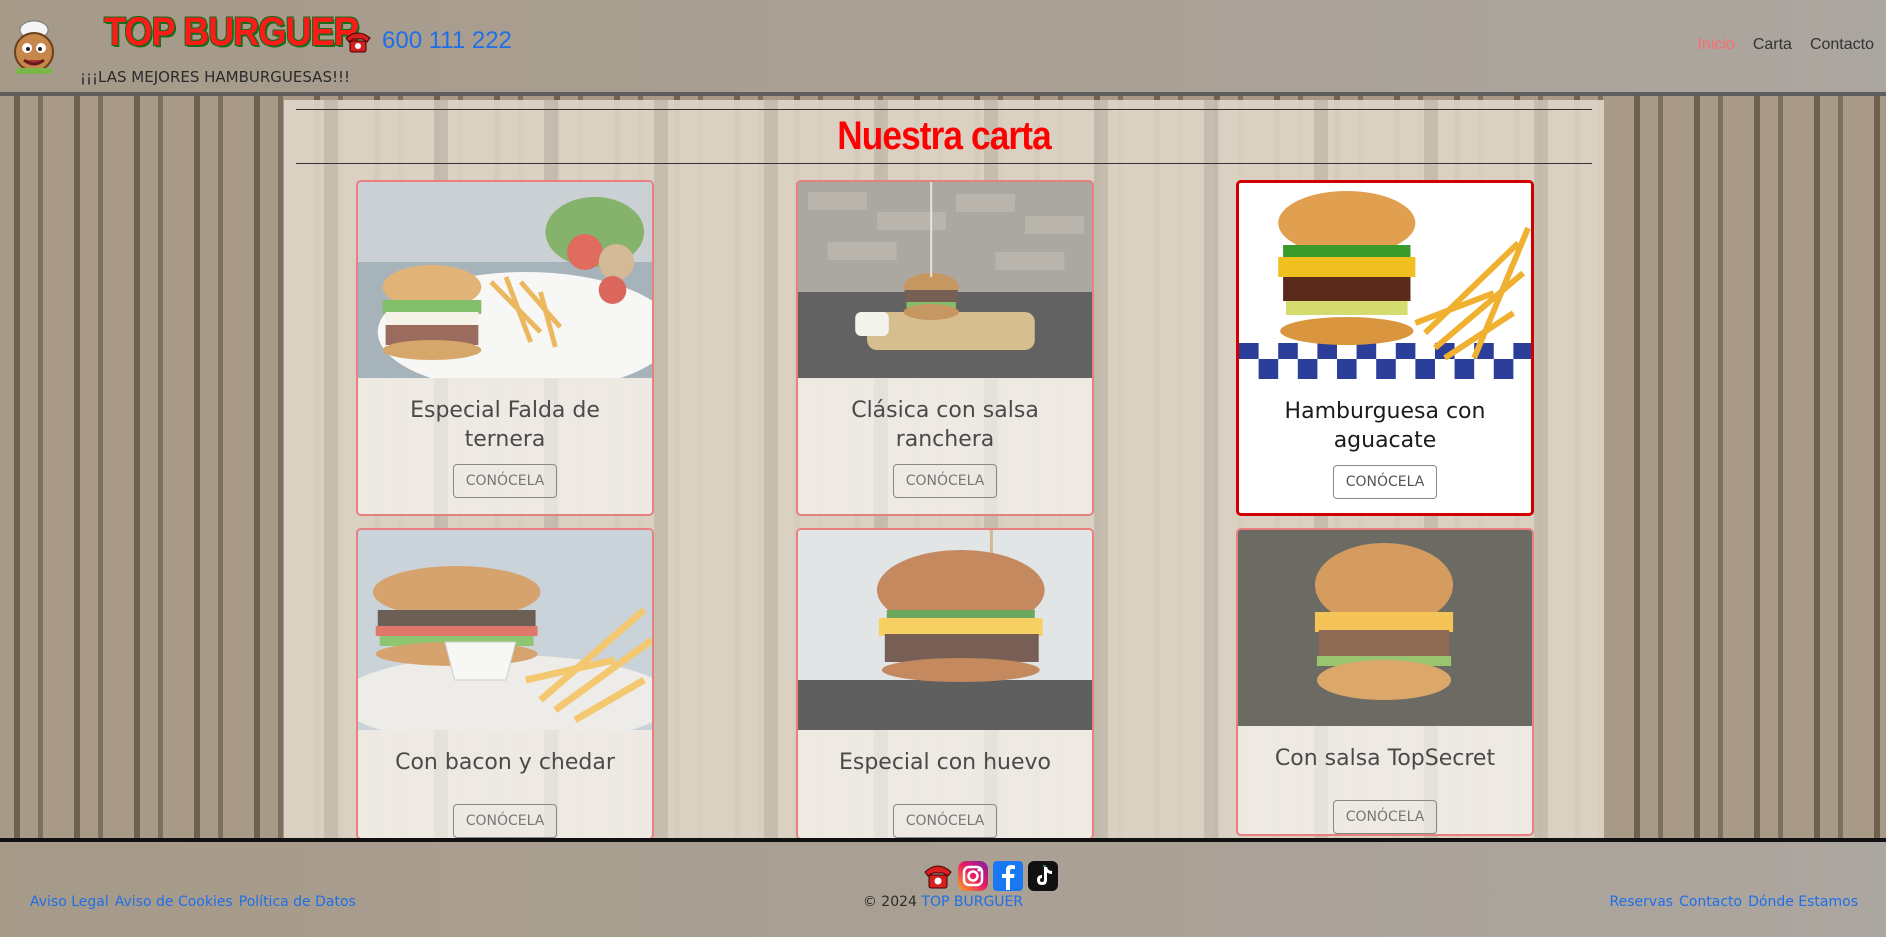 The image size is (1886, 937). What do you see at coordinates (1710, 902) in the screenshot?
I see `contacto-link: Contacto` at bounding box center [1710, 902].